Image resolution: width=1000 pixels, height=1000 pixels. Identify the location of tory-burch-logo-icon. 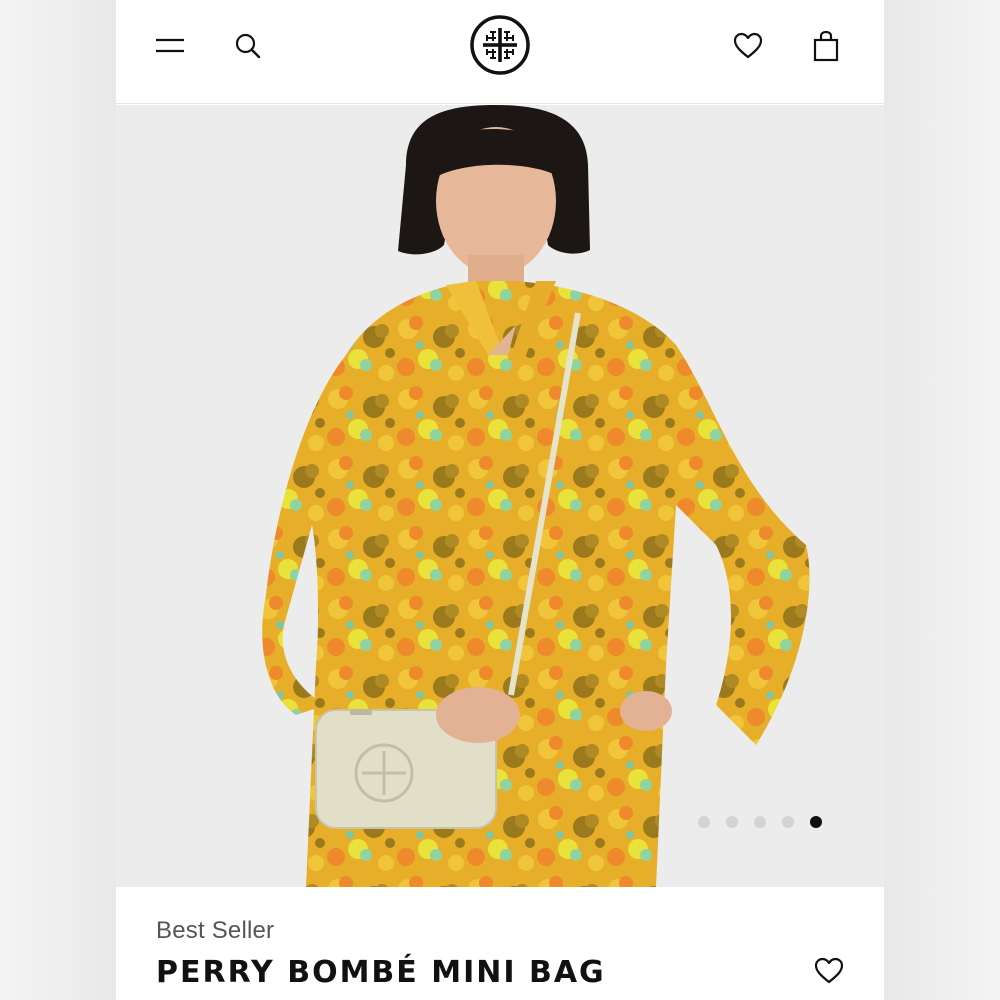
(500, 45).